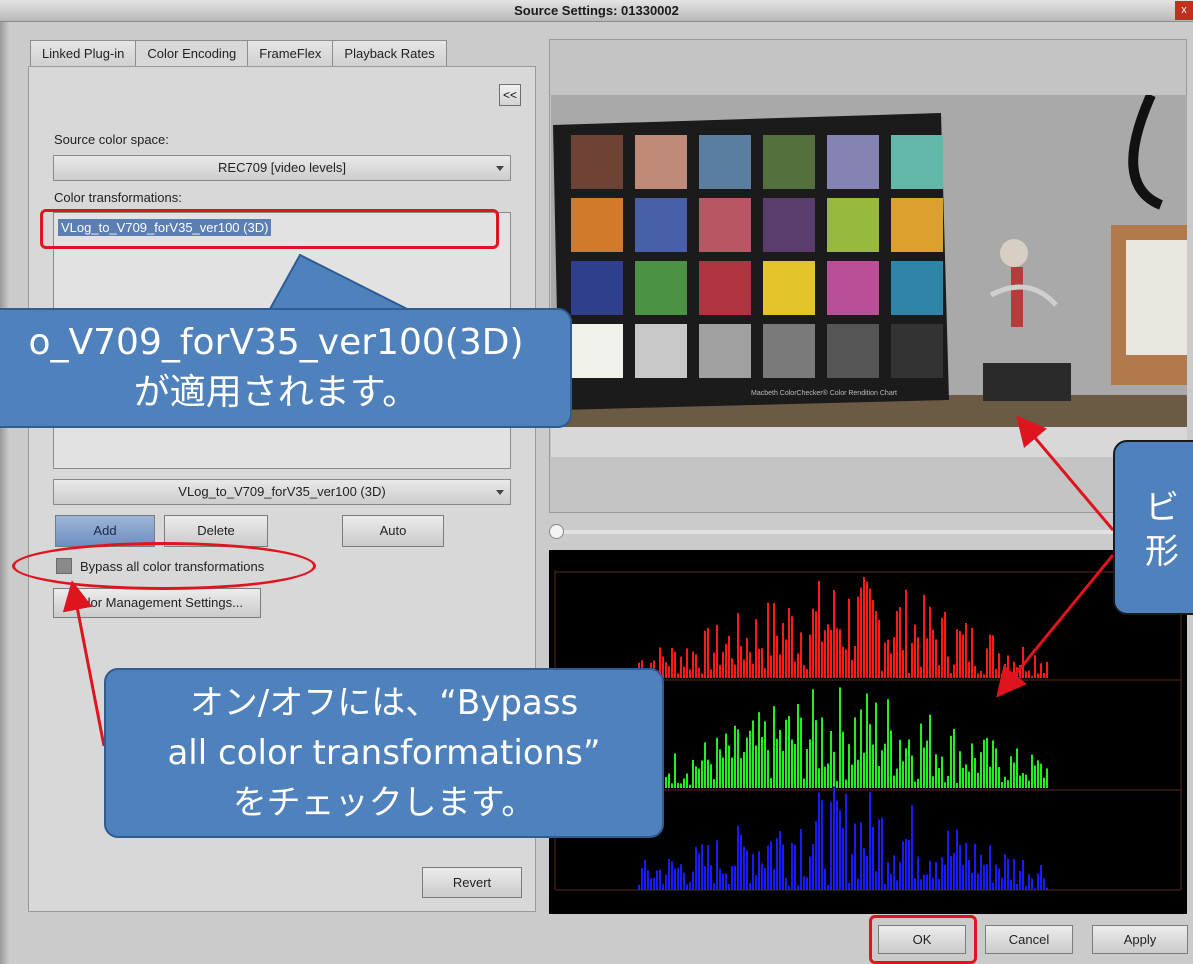 The height and width of the screenshot is (964, 1193). What do you see at coordinates (1162, 552) in the screenshot?
I see `right-callout-line2: 形` at bounding box center [1162, 552].